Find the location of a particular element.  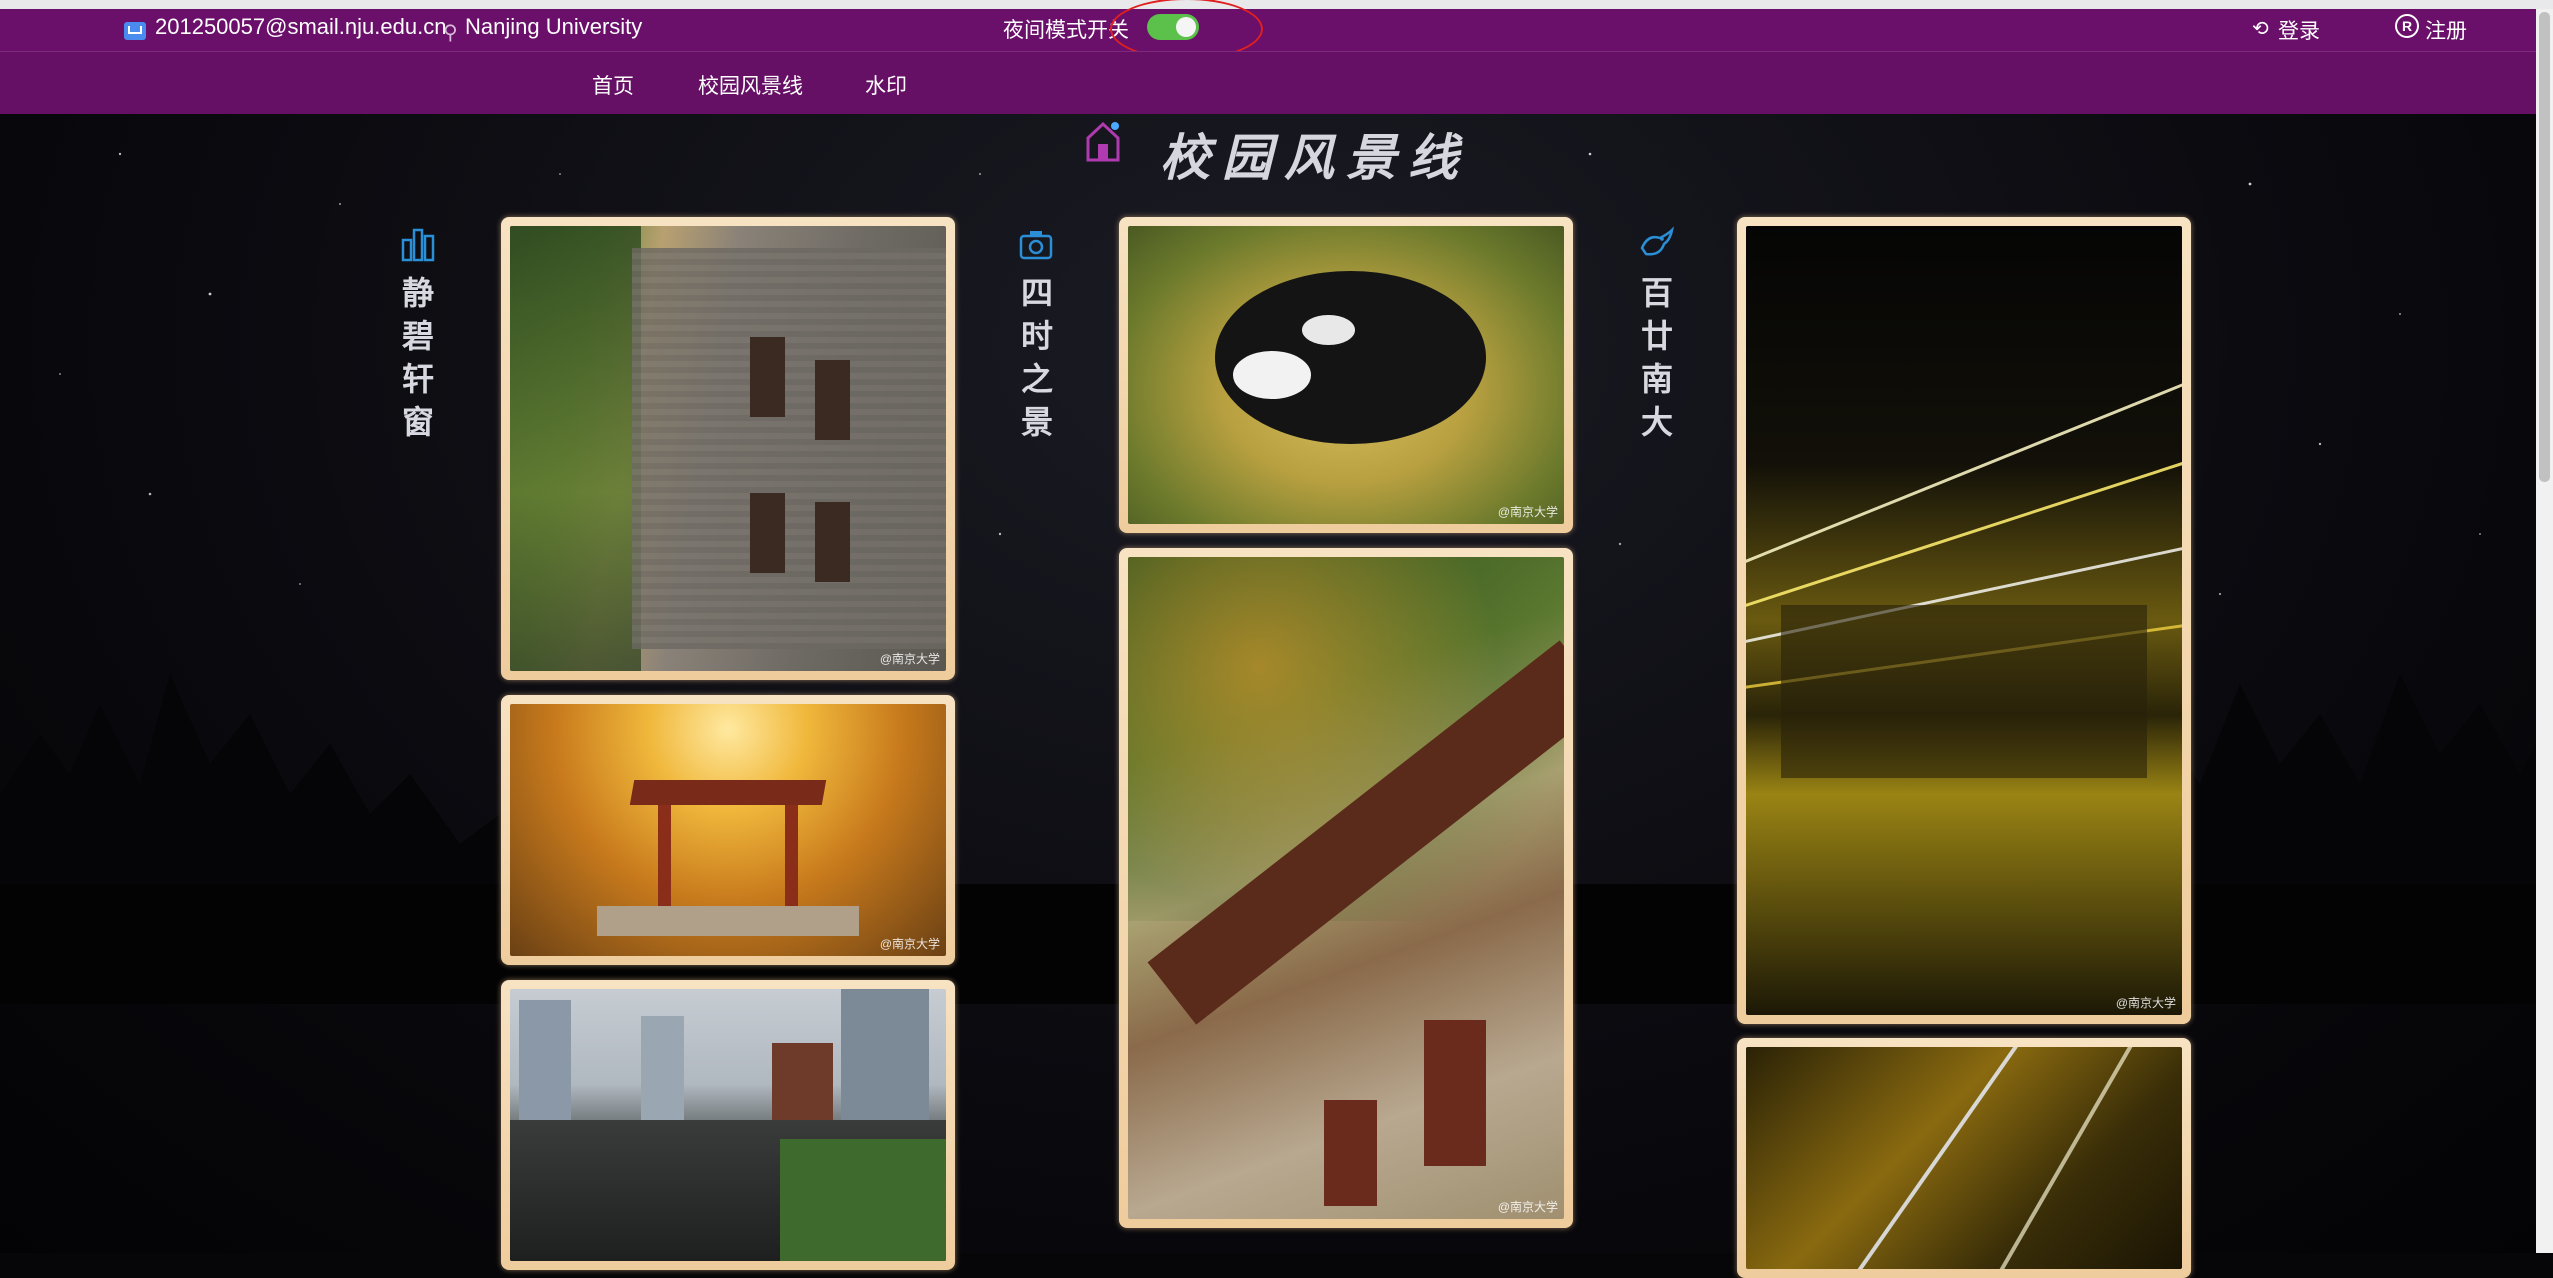

column-label-char: 静 is located at coordinates (417, 293).